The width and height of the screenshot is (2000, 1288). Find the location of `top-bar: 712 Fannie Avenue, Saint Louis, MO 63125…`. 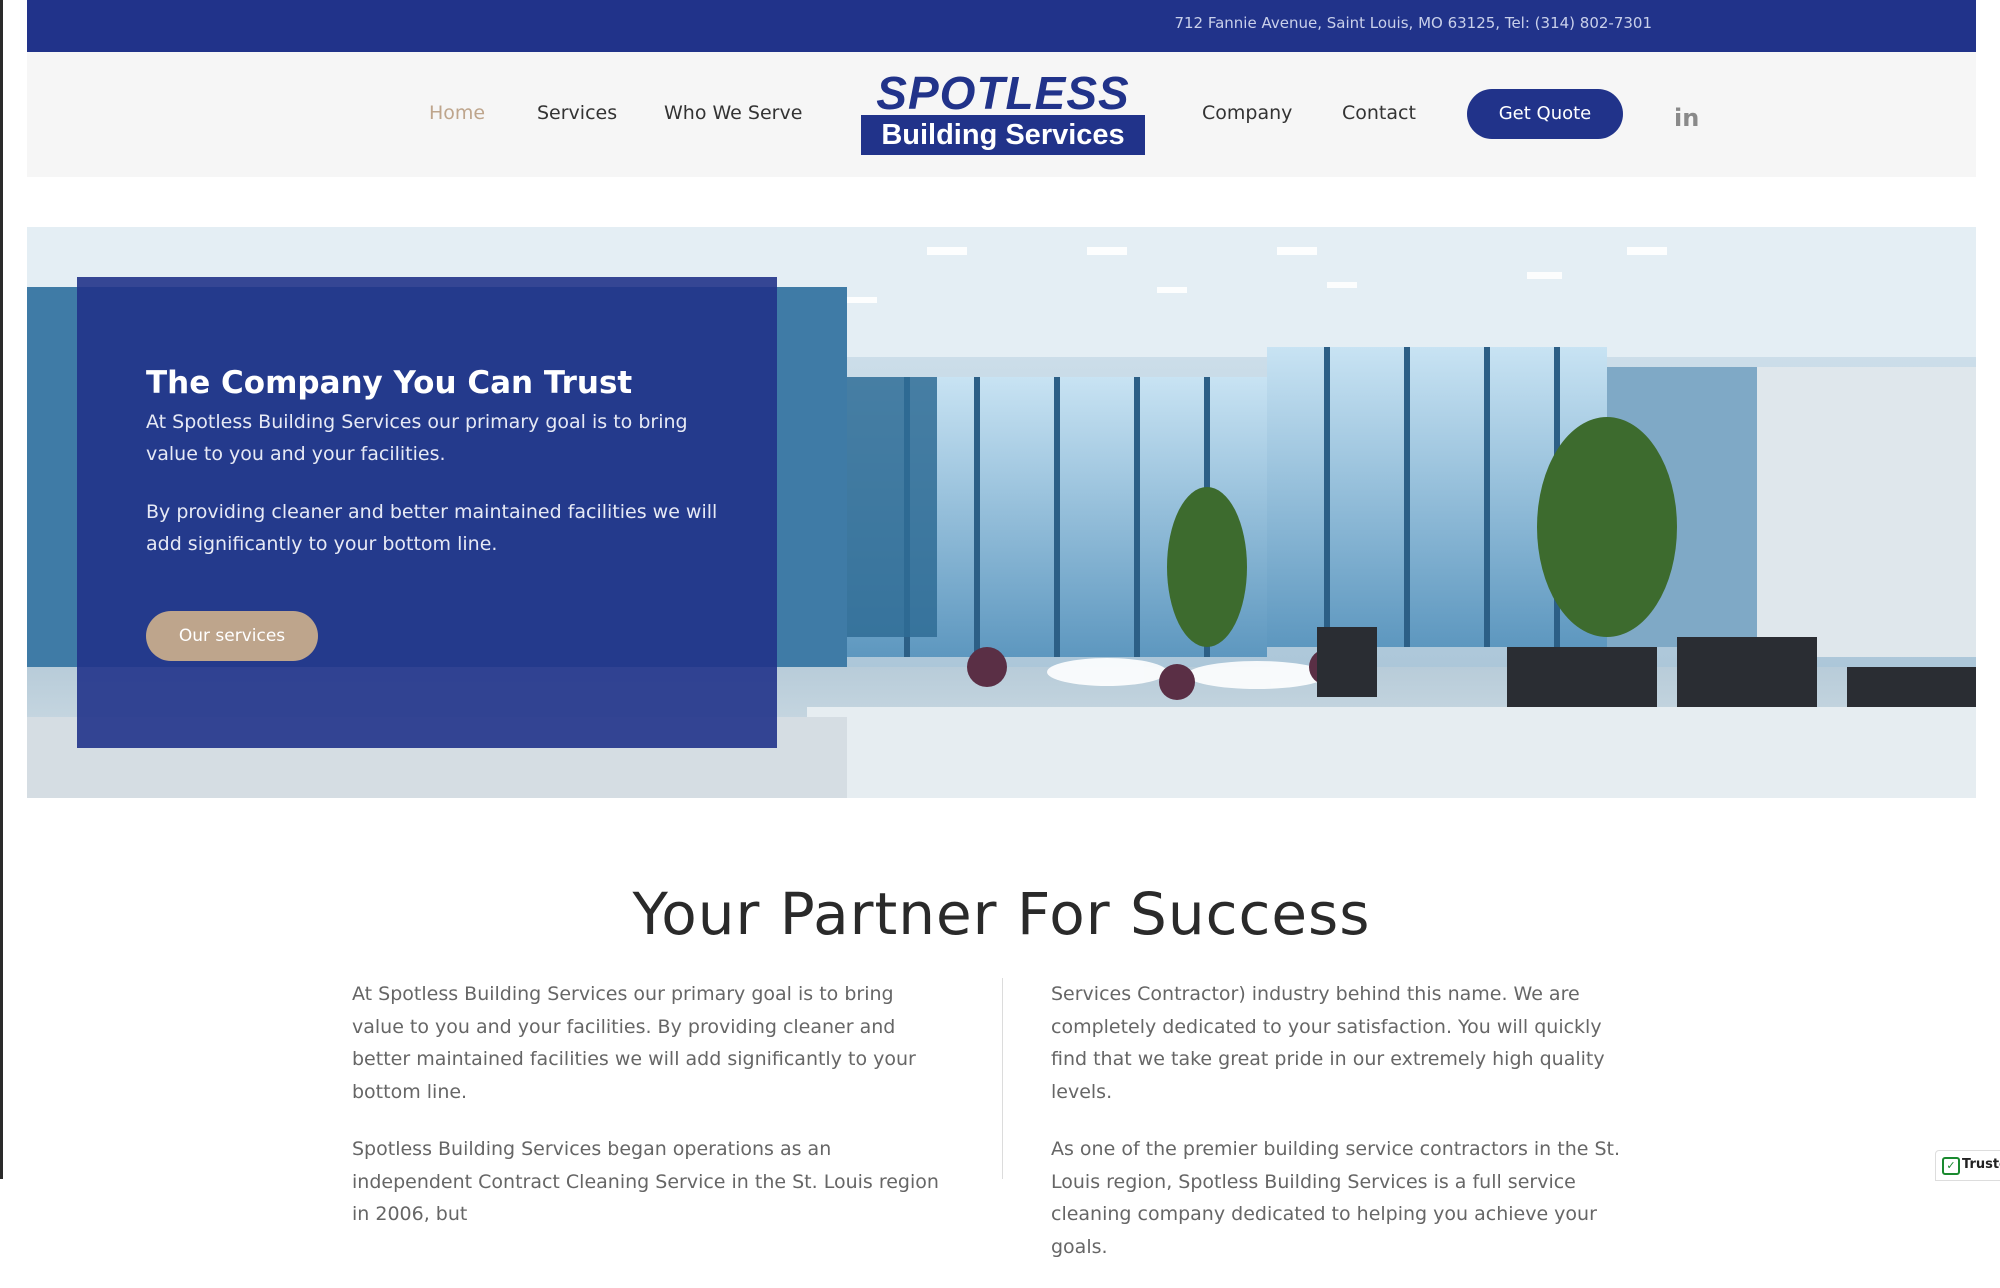

top-bar: 712 Fannie Avenue, Saint Louis, MO 63125… is located at coordinates (1001, 26).